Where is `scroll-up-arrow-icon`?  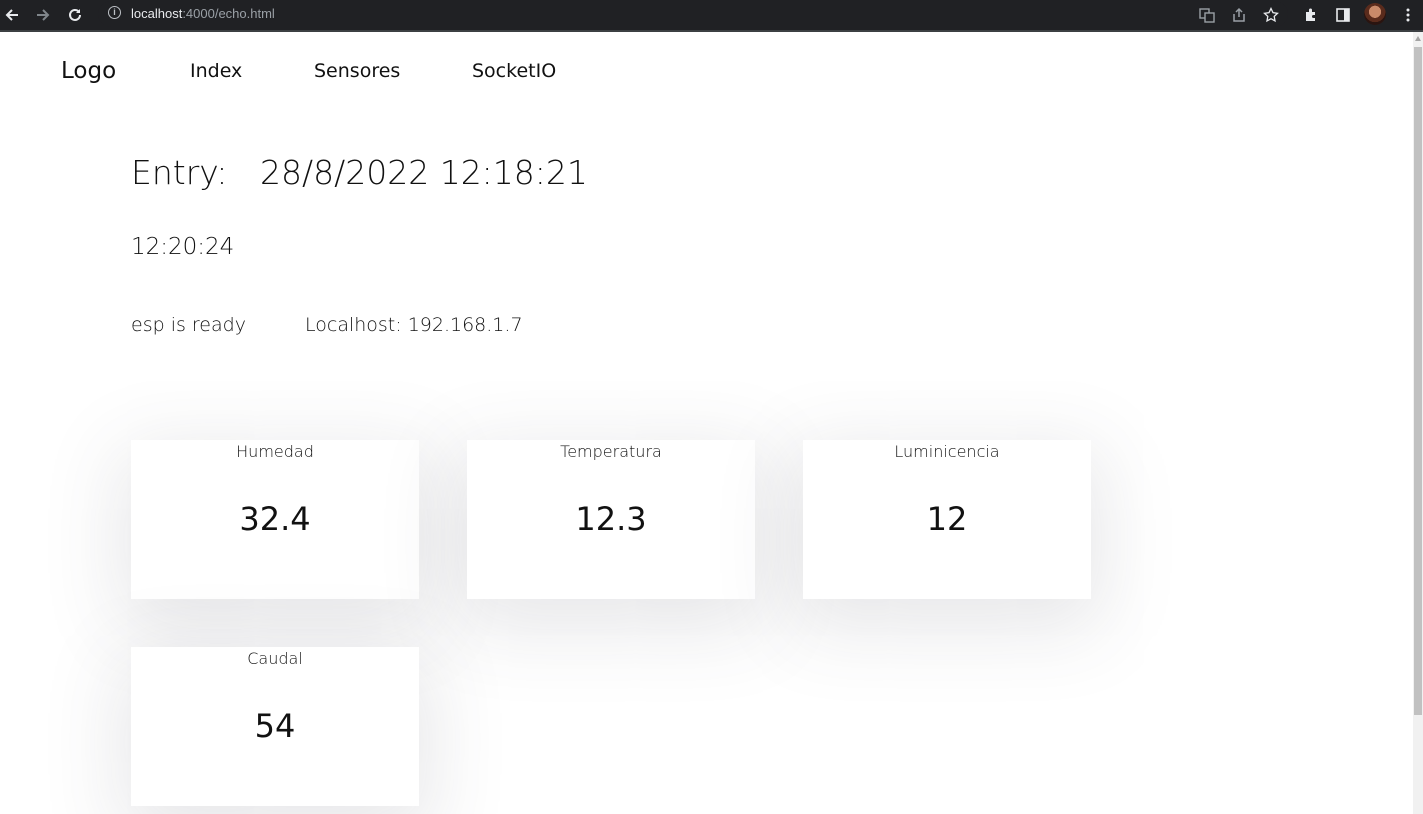
scroll-up-arrow-icon is located at coordinates (1418, 38).